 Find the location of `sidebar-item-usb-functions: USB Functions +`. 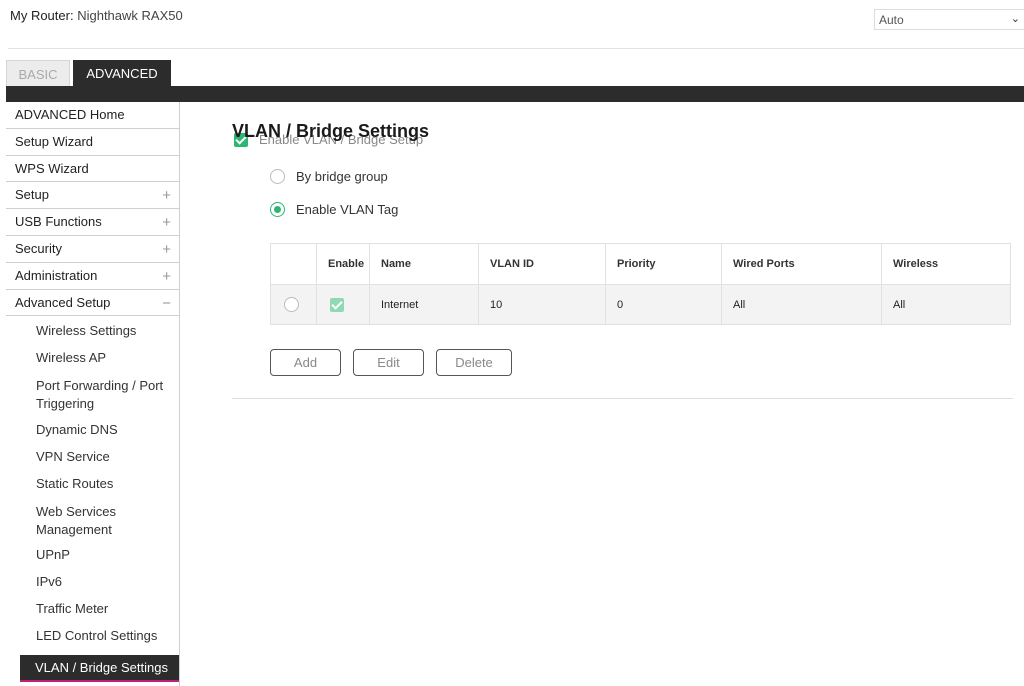

sidebar-item-usb-functions: USB Functions + is located at coordinates (92, 222).